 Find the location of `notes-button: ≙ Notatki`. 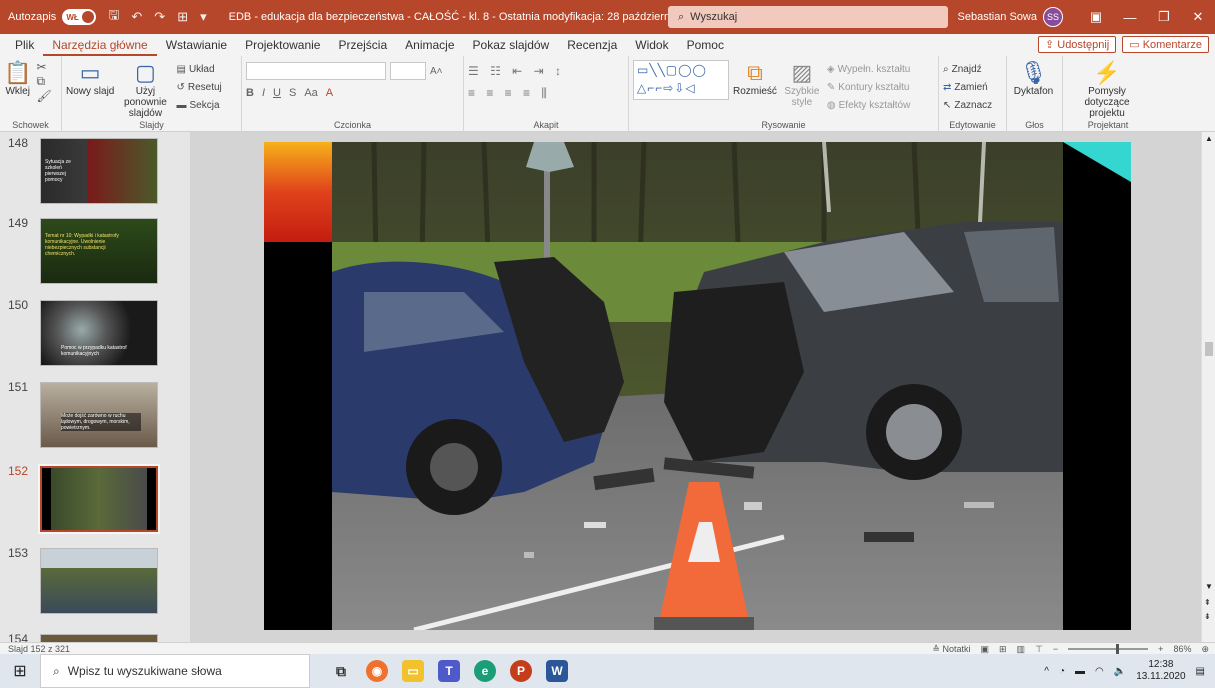

notes-button: ≙ Notatki is located at coordinates (951, 649).